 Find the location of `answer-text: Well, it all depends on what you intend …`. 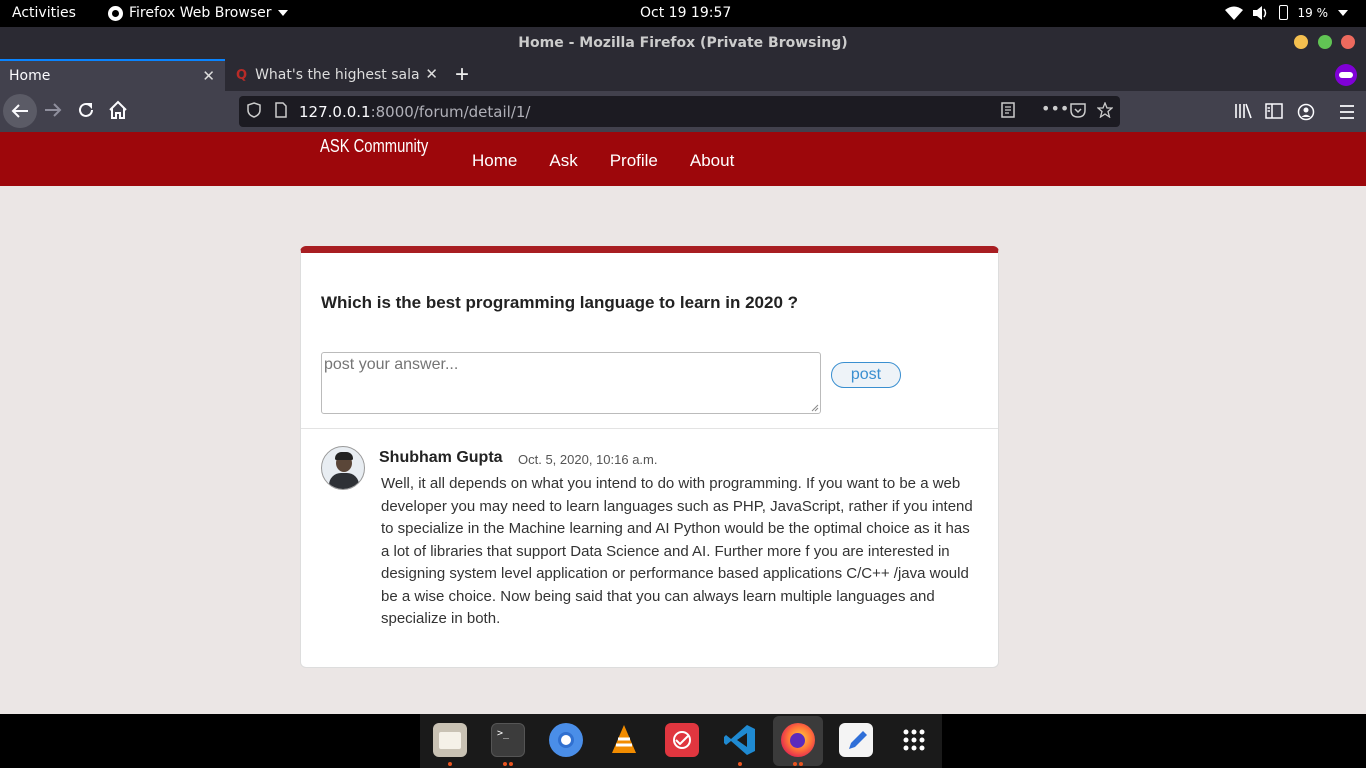

answer-text: Well, it all depends on what you intend … is located at coordinates (677, 551).